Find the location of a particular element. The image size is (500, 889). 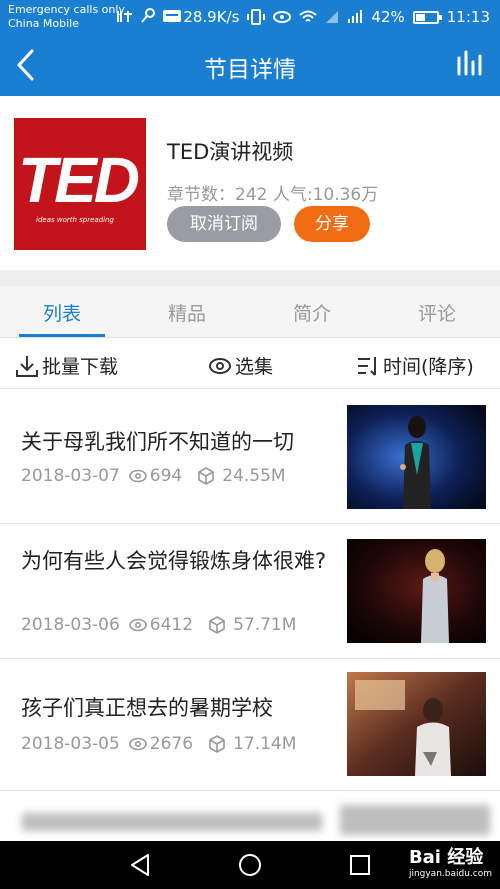

tab-featured: 精品 is located at coordinates (187, 312).